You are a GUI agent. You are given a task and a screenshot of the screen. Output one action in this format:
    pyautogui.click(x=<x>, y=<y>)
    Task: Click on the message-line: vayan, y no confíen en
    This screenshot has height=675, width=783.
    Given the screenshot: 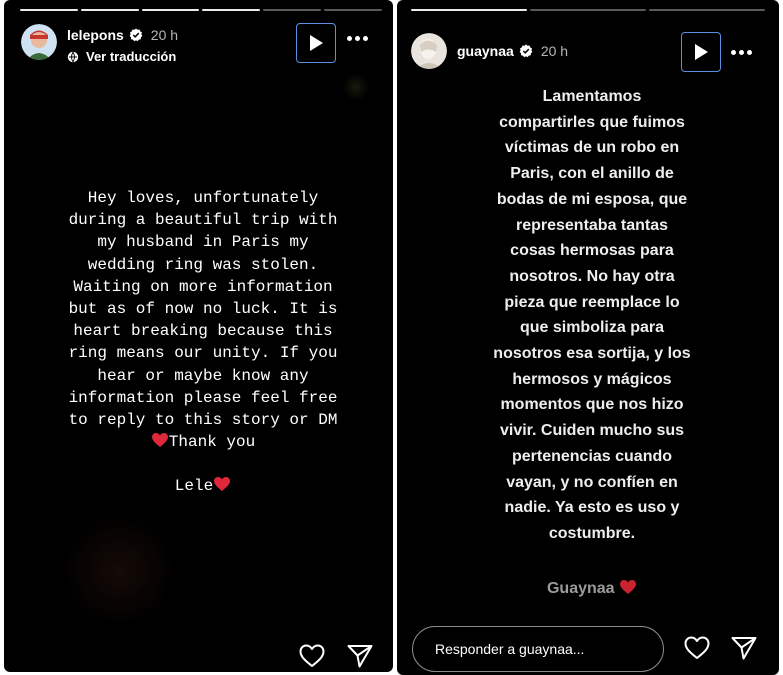 What is the action you would take?
    pyautogui.click(x=592, y=482)
    